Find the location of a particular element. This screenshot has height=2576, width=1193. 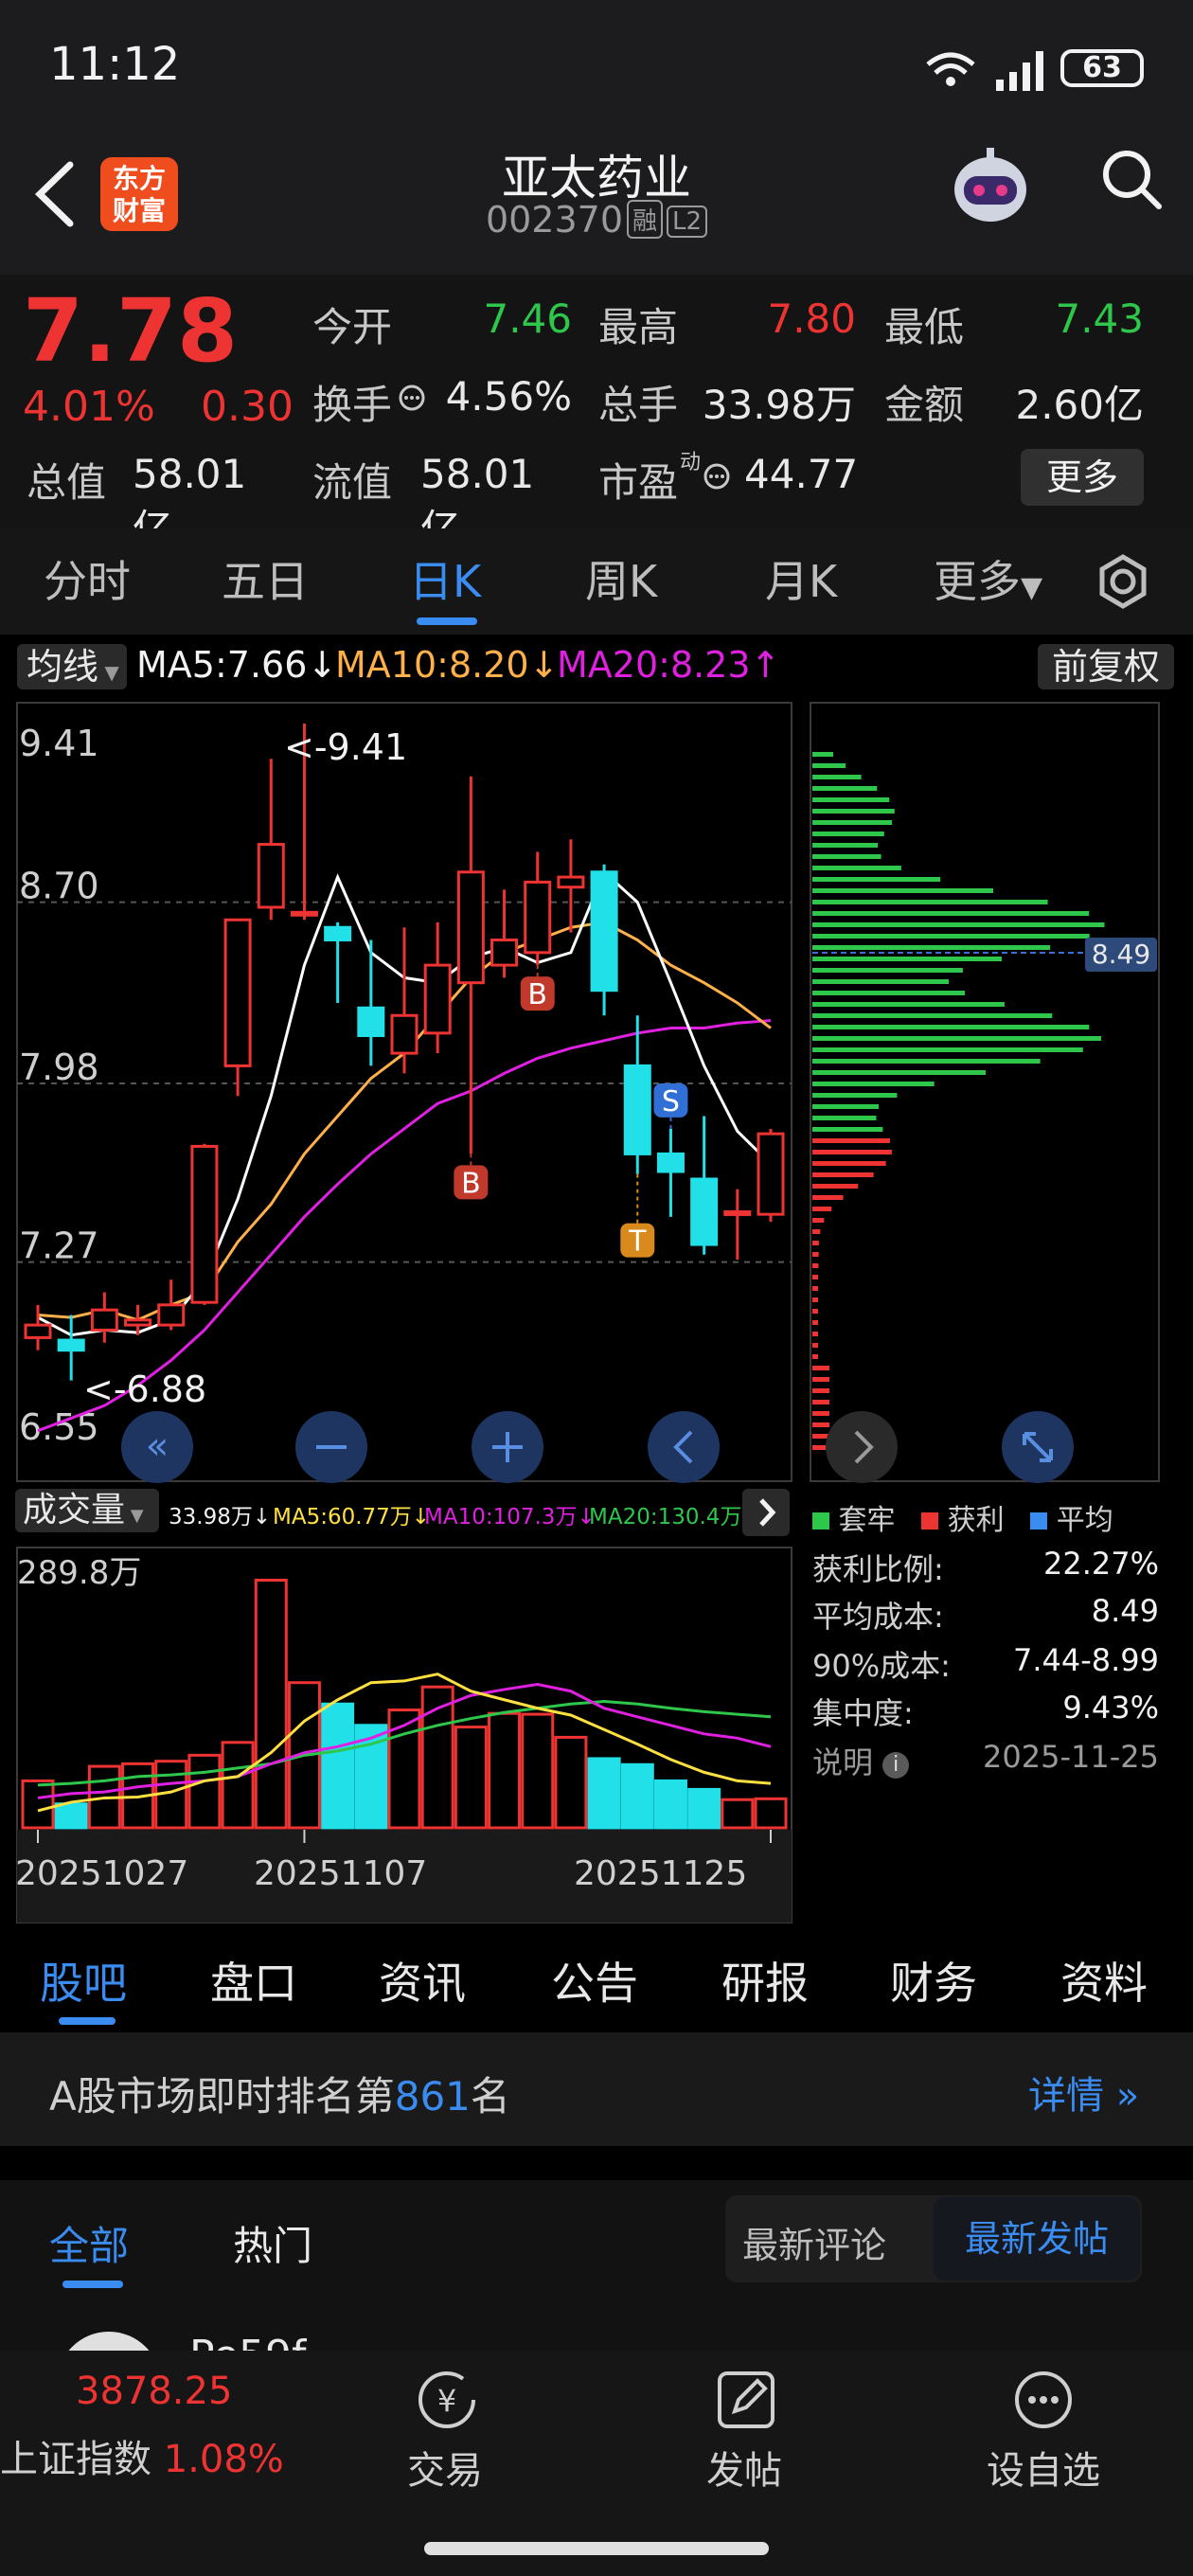

chip-expand-right-button is located at coordinates (862, 1447).